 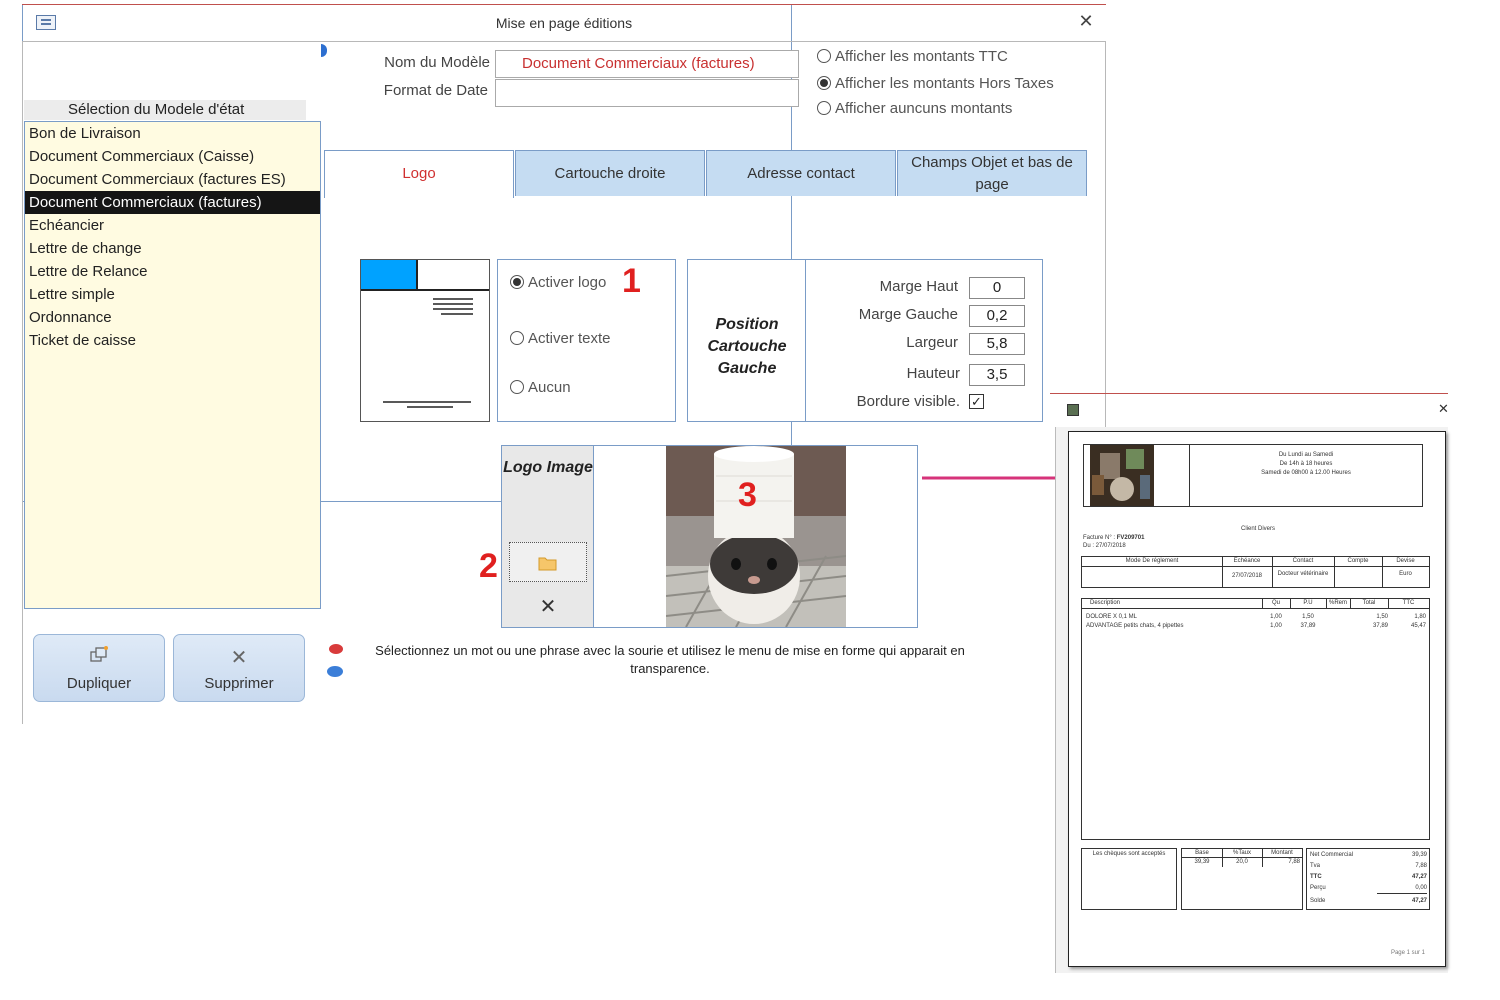 What do you see at coordinates (1202, 862) in the screenshot?
I see `vat-cell: 39,39` at bounding box center [1202, 862].